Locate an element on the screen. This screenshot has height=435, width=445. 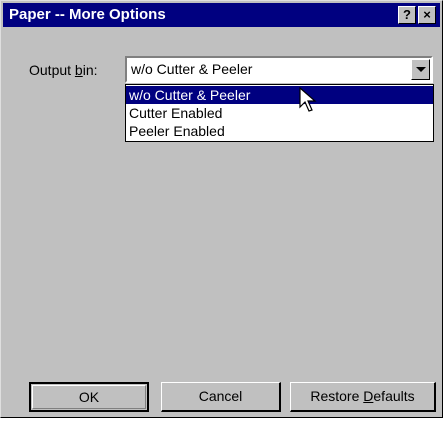
help-icon: ? is located at coordinates (407, 14).